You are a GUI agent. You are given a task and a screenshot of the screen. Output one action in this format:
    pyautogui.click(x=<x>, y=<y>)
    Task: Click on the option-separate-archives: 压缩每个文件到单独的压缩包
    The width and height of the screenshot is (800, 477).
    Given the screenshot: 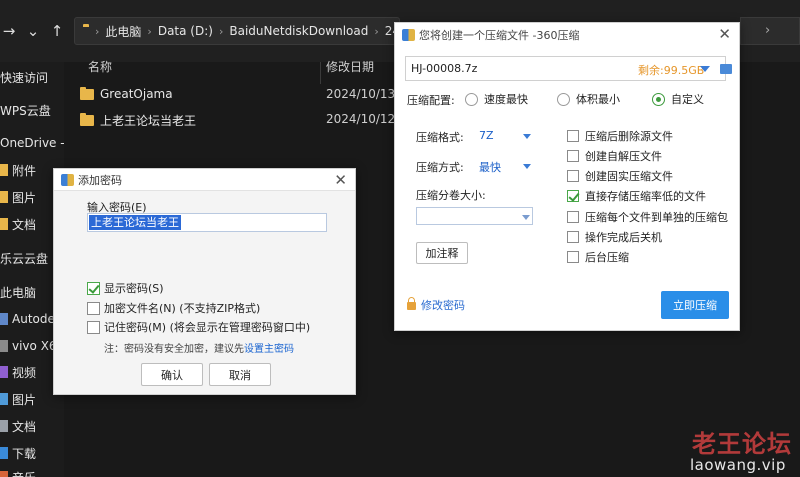 What is the action you would take?
    pyautogui.click(x=647, y=217)
    